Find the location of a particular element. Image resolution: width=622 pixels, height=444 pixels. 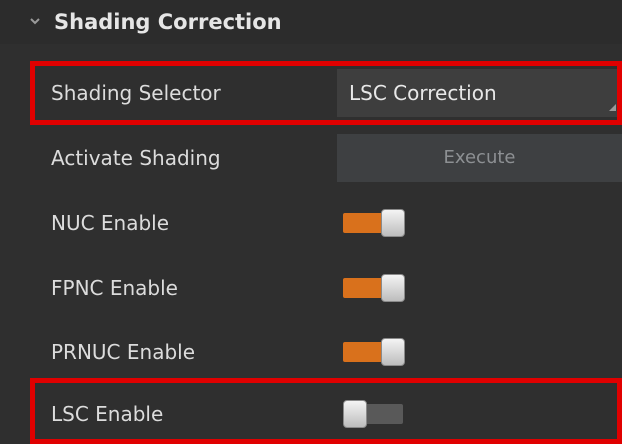

lsc-enable-toggle is located at coordinates (375, 414).